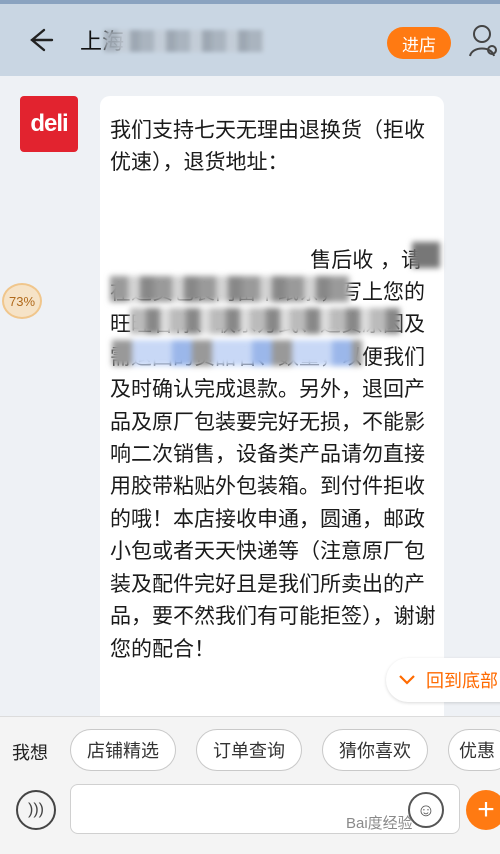 This screenshot has width=500, height=854. I want to click on input-bar: ))) ☺ +, so click(250, 818).